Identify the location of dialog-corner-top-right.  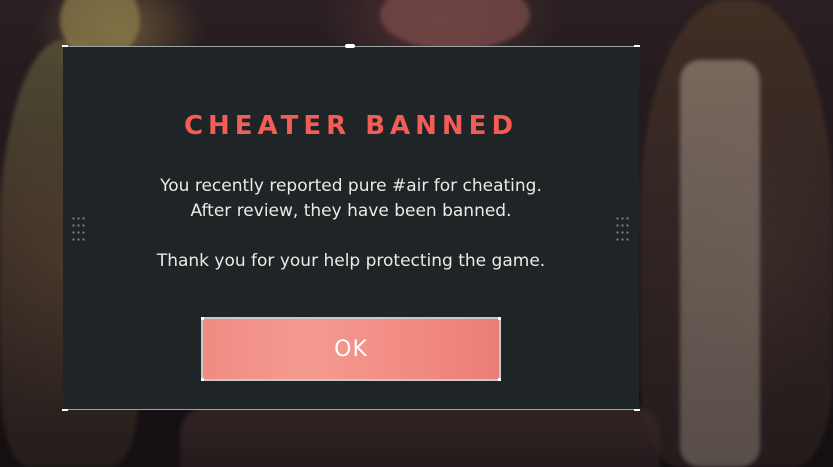
(637, 46).